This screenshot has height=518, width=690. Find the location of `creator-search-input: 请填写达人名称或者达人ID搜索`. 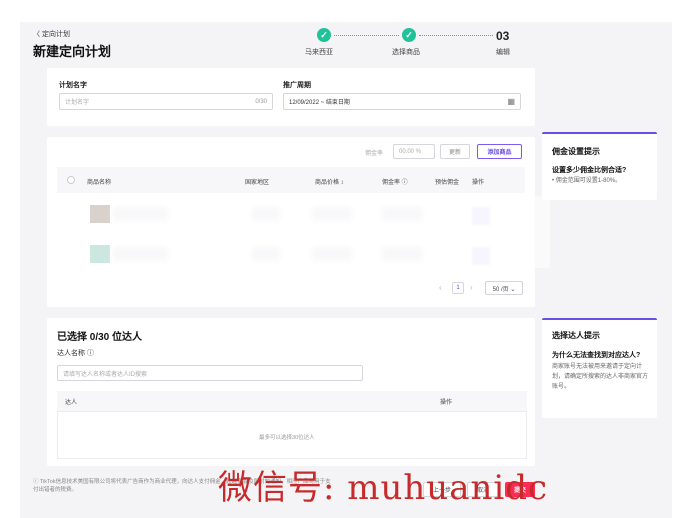

creator-search-input: 请填写达人名称或者达人ID搜索 is located at coordinates (210, 373).